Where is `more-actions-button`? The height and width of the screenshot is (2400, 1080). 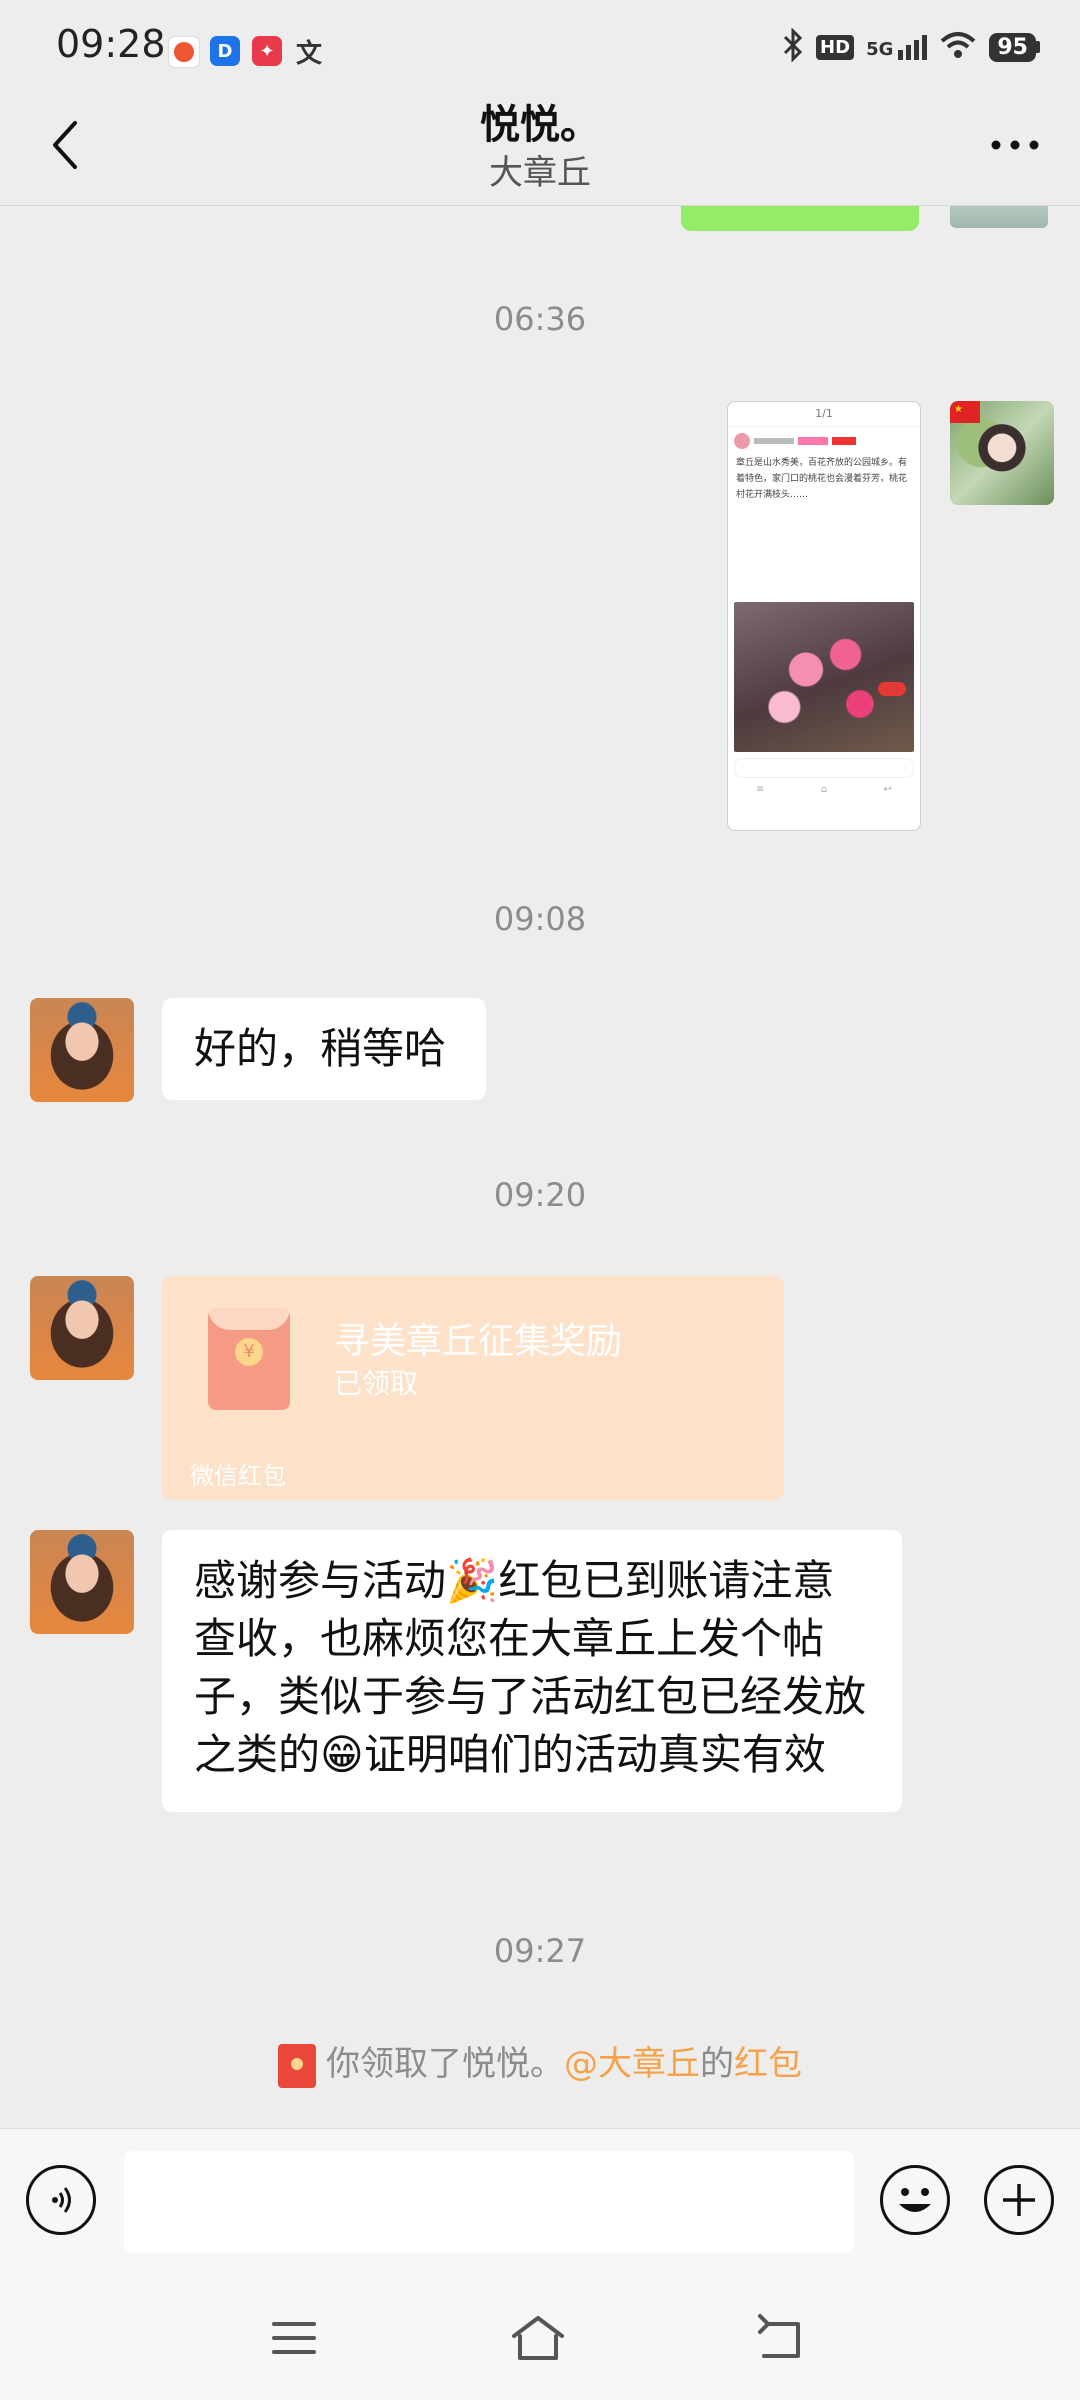
more-actions-button is located at coordinates (1019, 2200).